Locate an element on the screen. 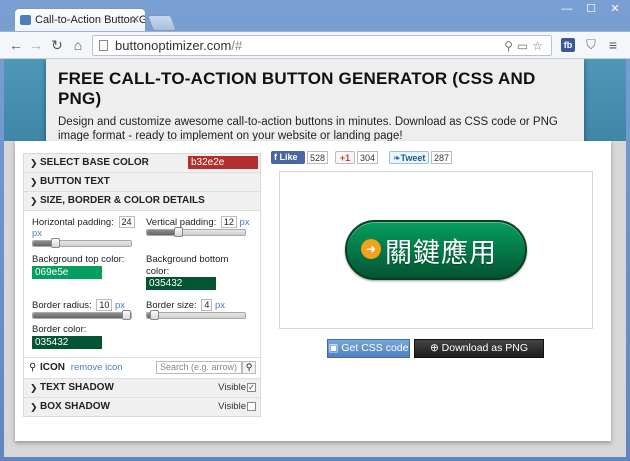 The image size is (630, 461). address-bar: buttonoptimizer.com/# ⚲▭☆ is located at coordinates (322, 45).